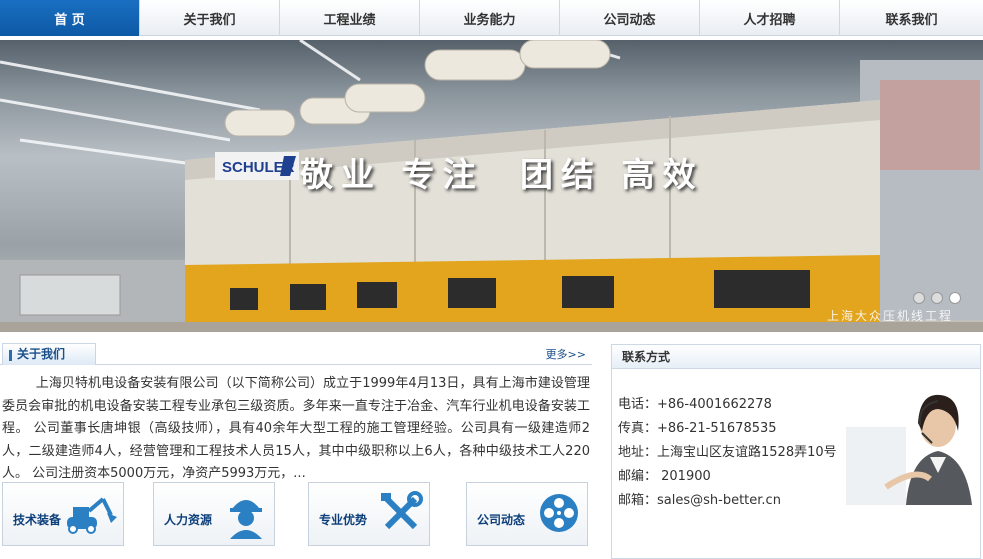  Describe the element at coordinates (889, 316) in the screenshot. I see `banner-caption: 上海大众压机线工程` at that location.